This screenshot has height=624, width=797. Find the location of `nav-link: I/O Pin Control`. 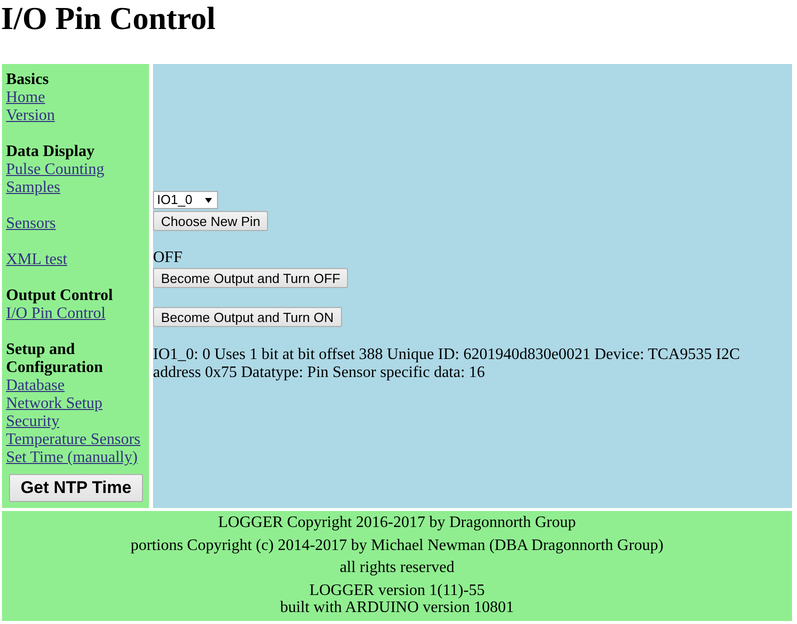

nav-link: I/O Pin Control is located at coordinates (56, 314).